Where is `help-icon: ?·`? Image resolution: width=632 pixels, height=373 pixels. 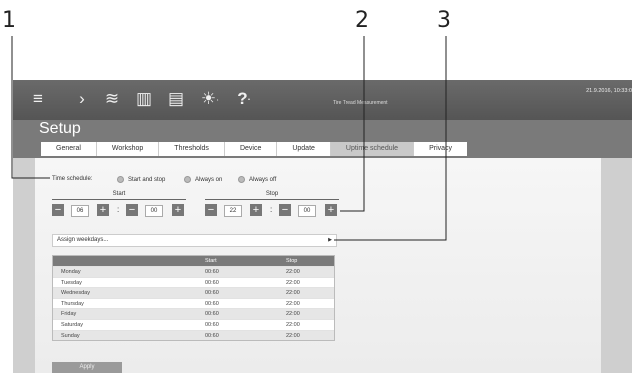 help-icon: ?· is located at coordinates (244, 99).